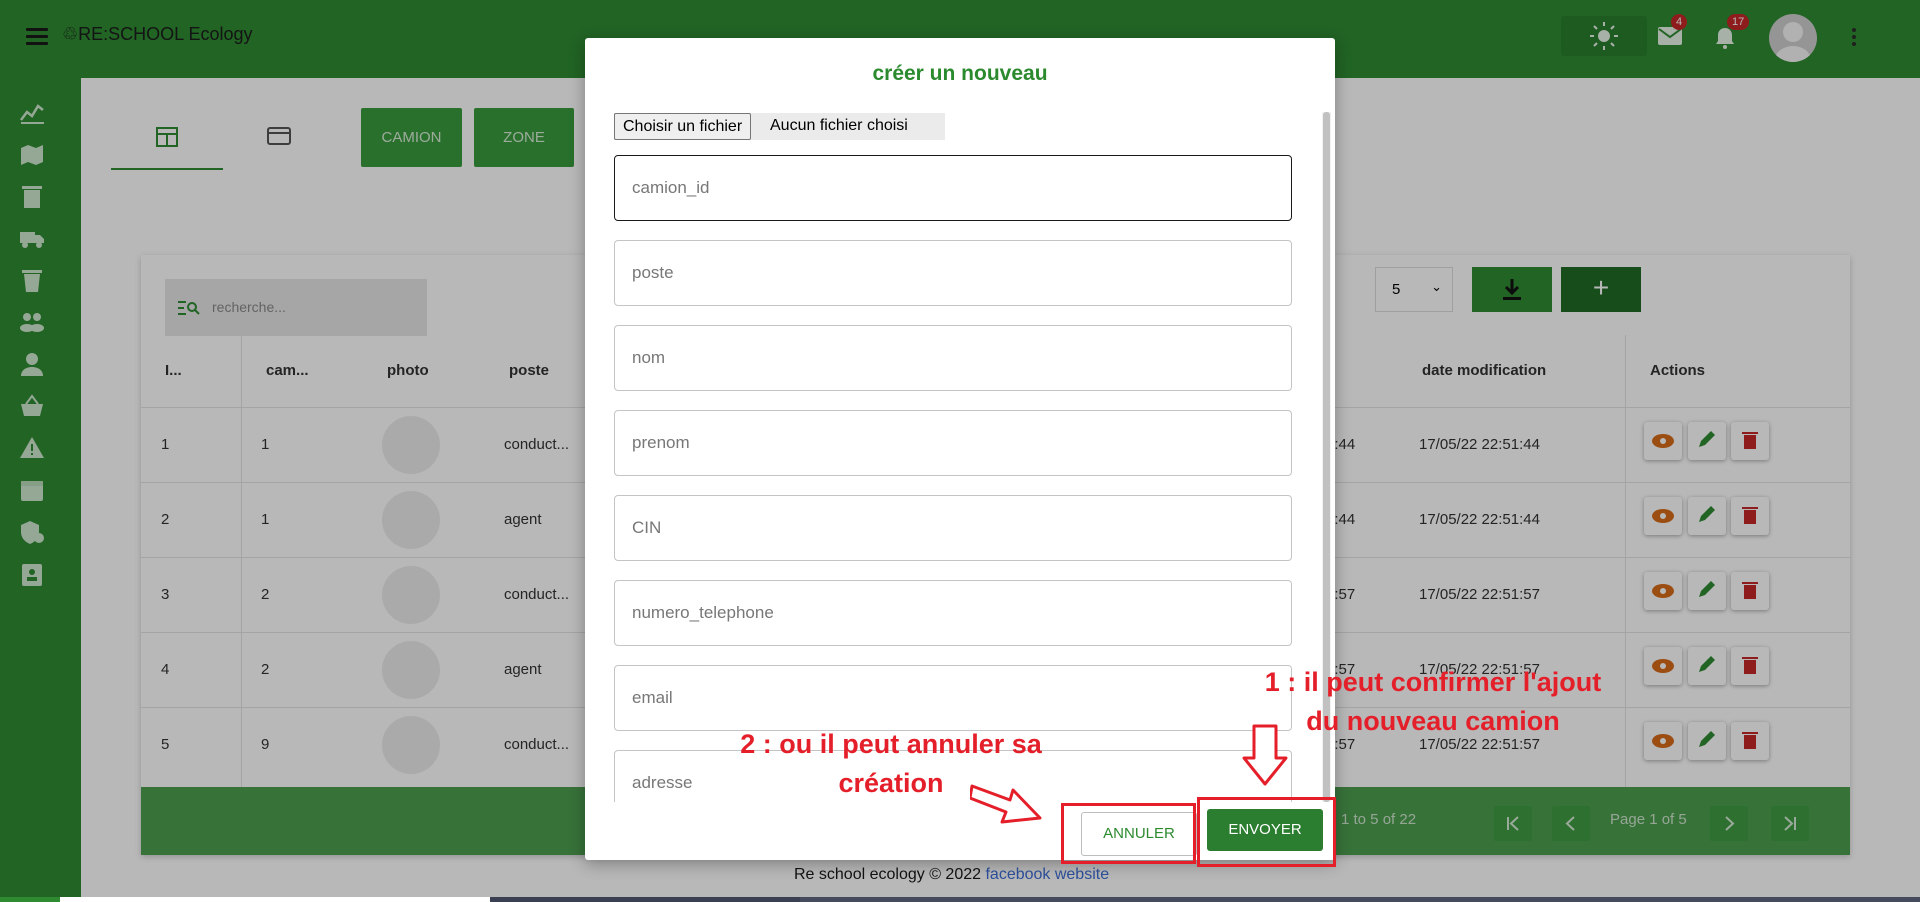  What do you see at coordinates (649, 357) in the screenshot?
I see `field-placeholder: nom` at bounding box center [649, 357].